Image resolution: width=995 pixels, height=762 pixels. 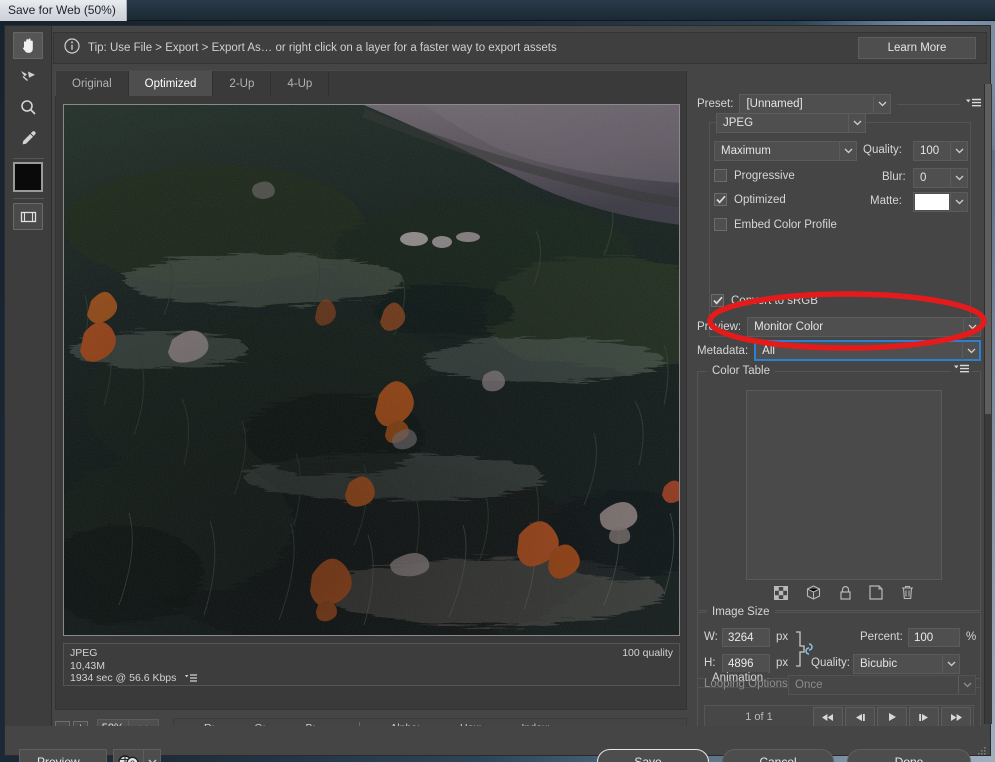 What do you see at coordinates (973, 104) in the screenshot?
I see `optimize-panel-menu-icon` at bounding box center [973, 104].